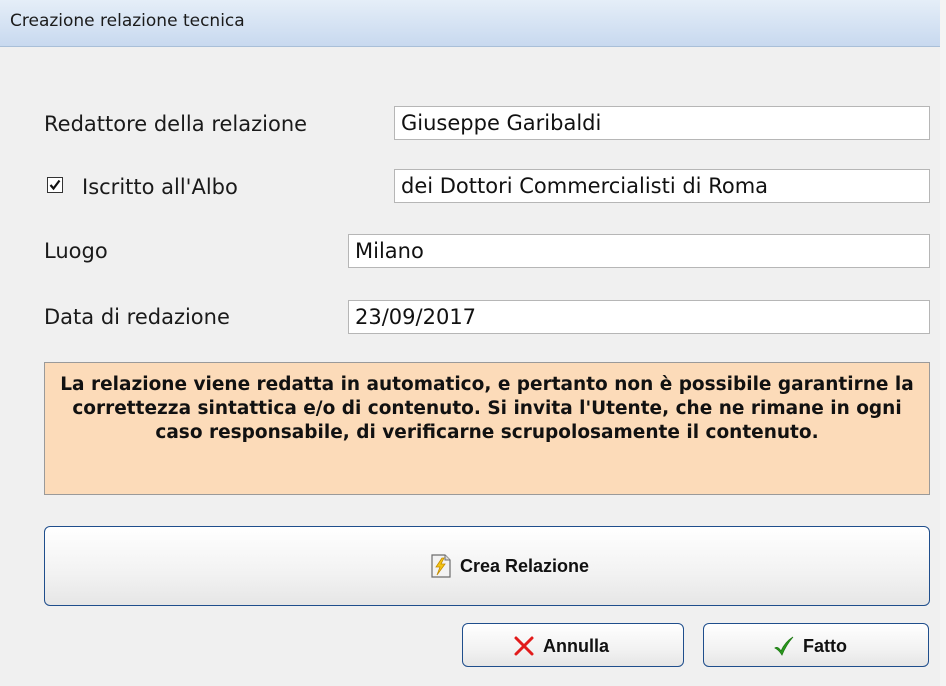 Image resolution: width=946 pixels, height=686 pixels. Describe the element at coordinates (470, 23) in the screenshot. I see `title-bar: Creazione relazione tecnica` at that location.